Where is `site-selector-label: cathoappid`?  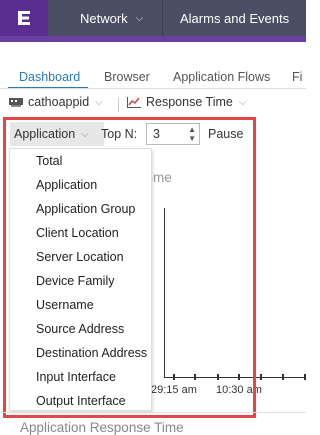
site-selector-label: cathoappid is located at coordinates (59, 102).